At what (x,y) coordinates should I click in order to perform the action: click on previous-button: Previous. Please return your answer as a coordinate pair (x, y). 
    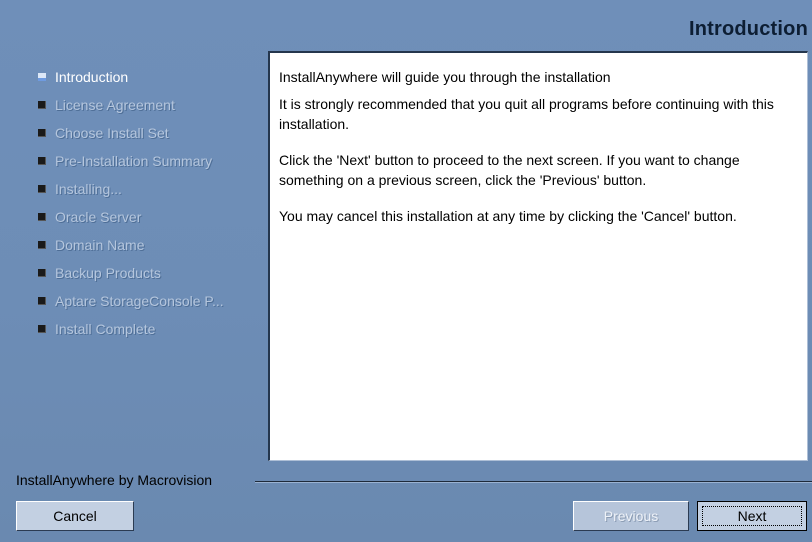
    Looking at the image, I should click on (631, 516).